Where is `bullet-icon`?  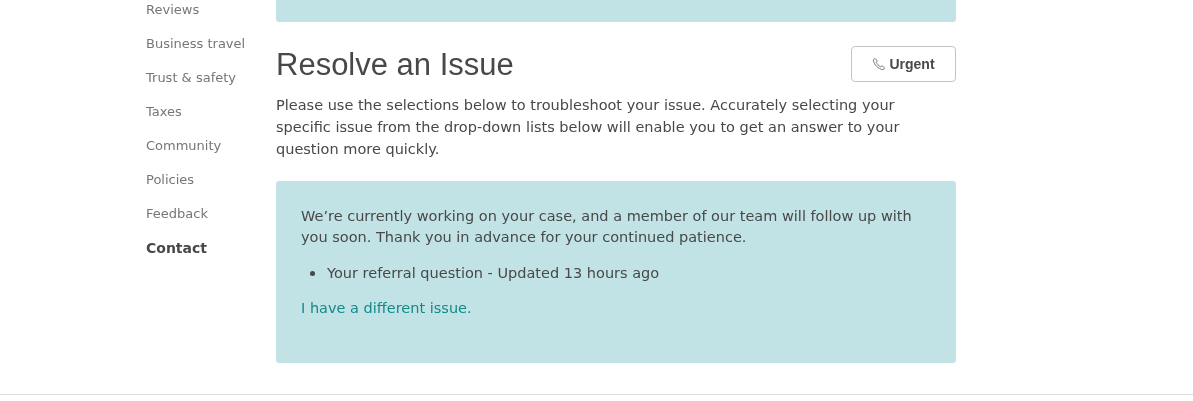 bullet-icon is located at coordinates (312, 273).